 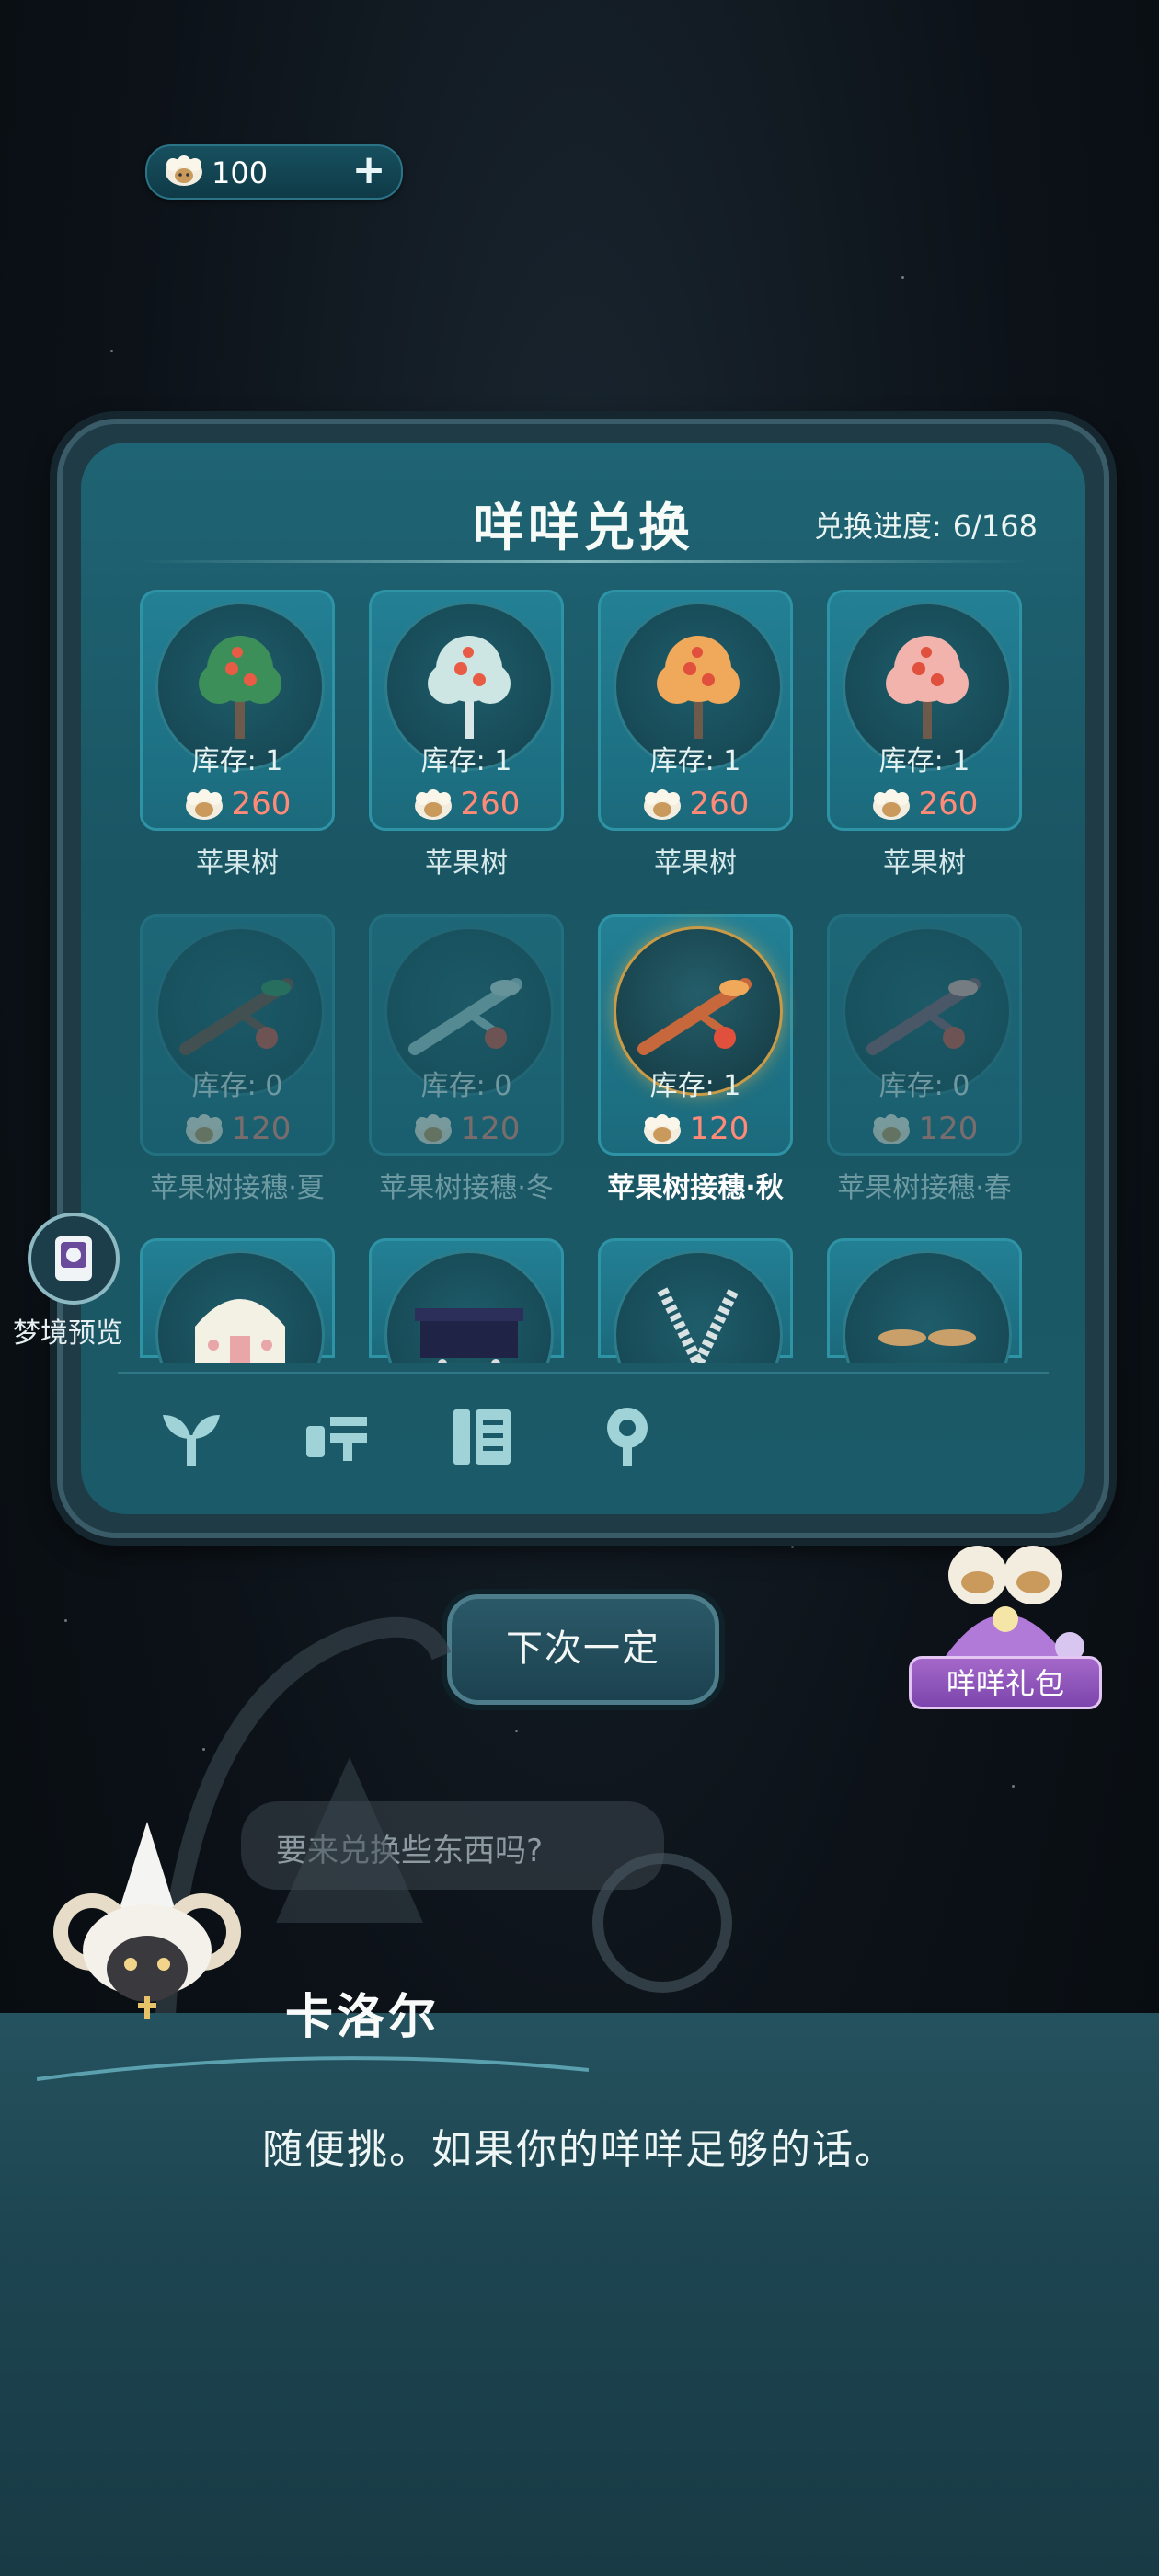 I want to click on item-card-frame: 库存: 1 120, so click(x=695, y=1035).